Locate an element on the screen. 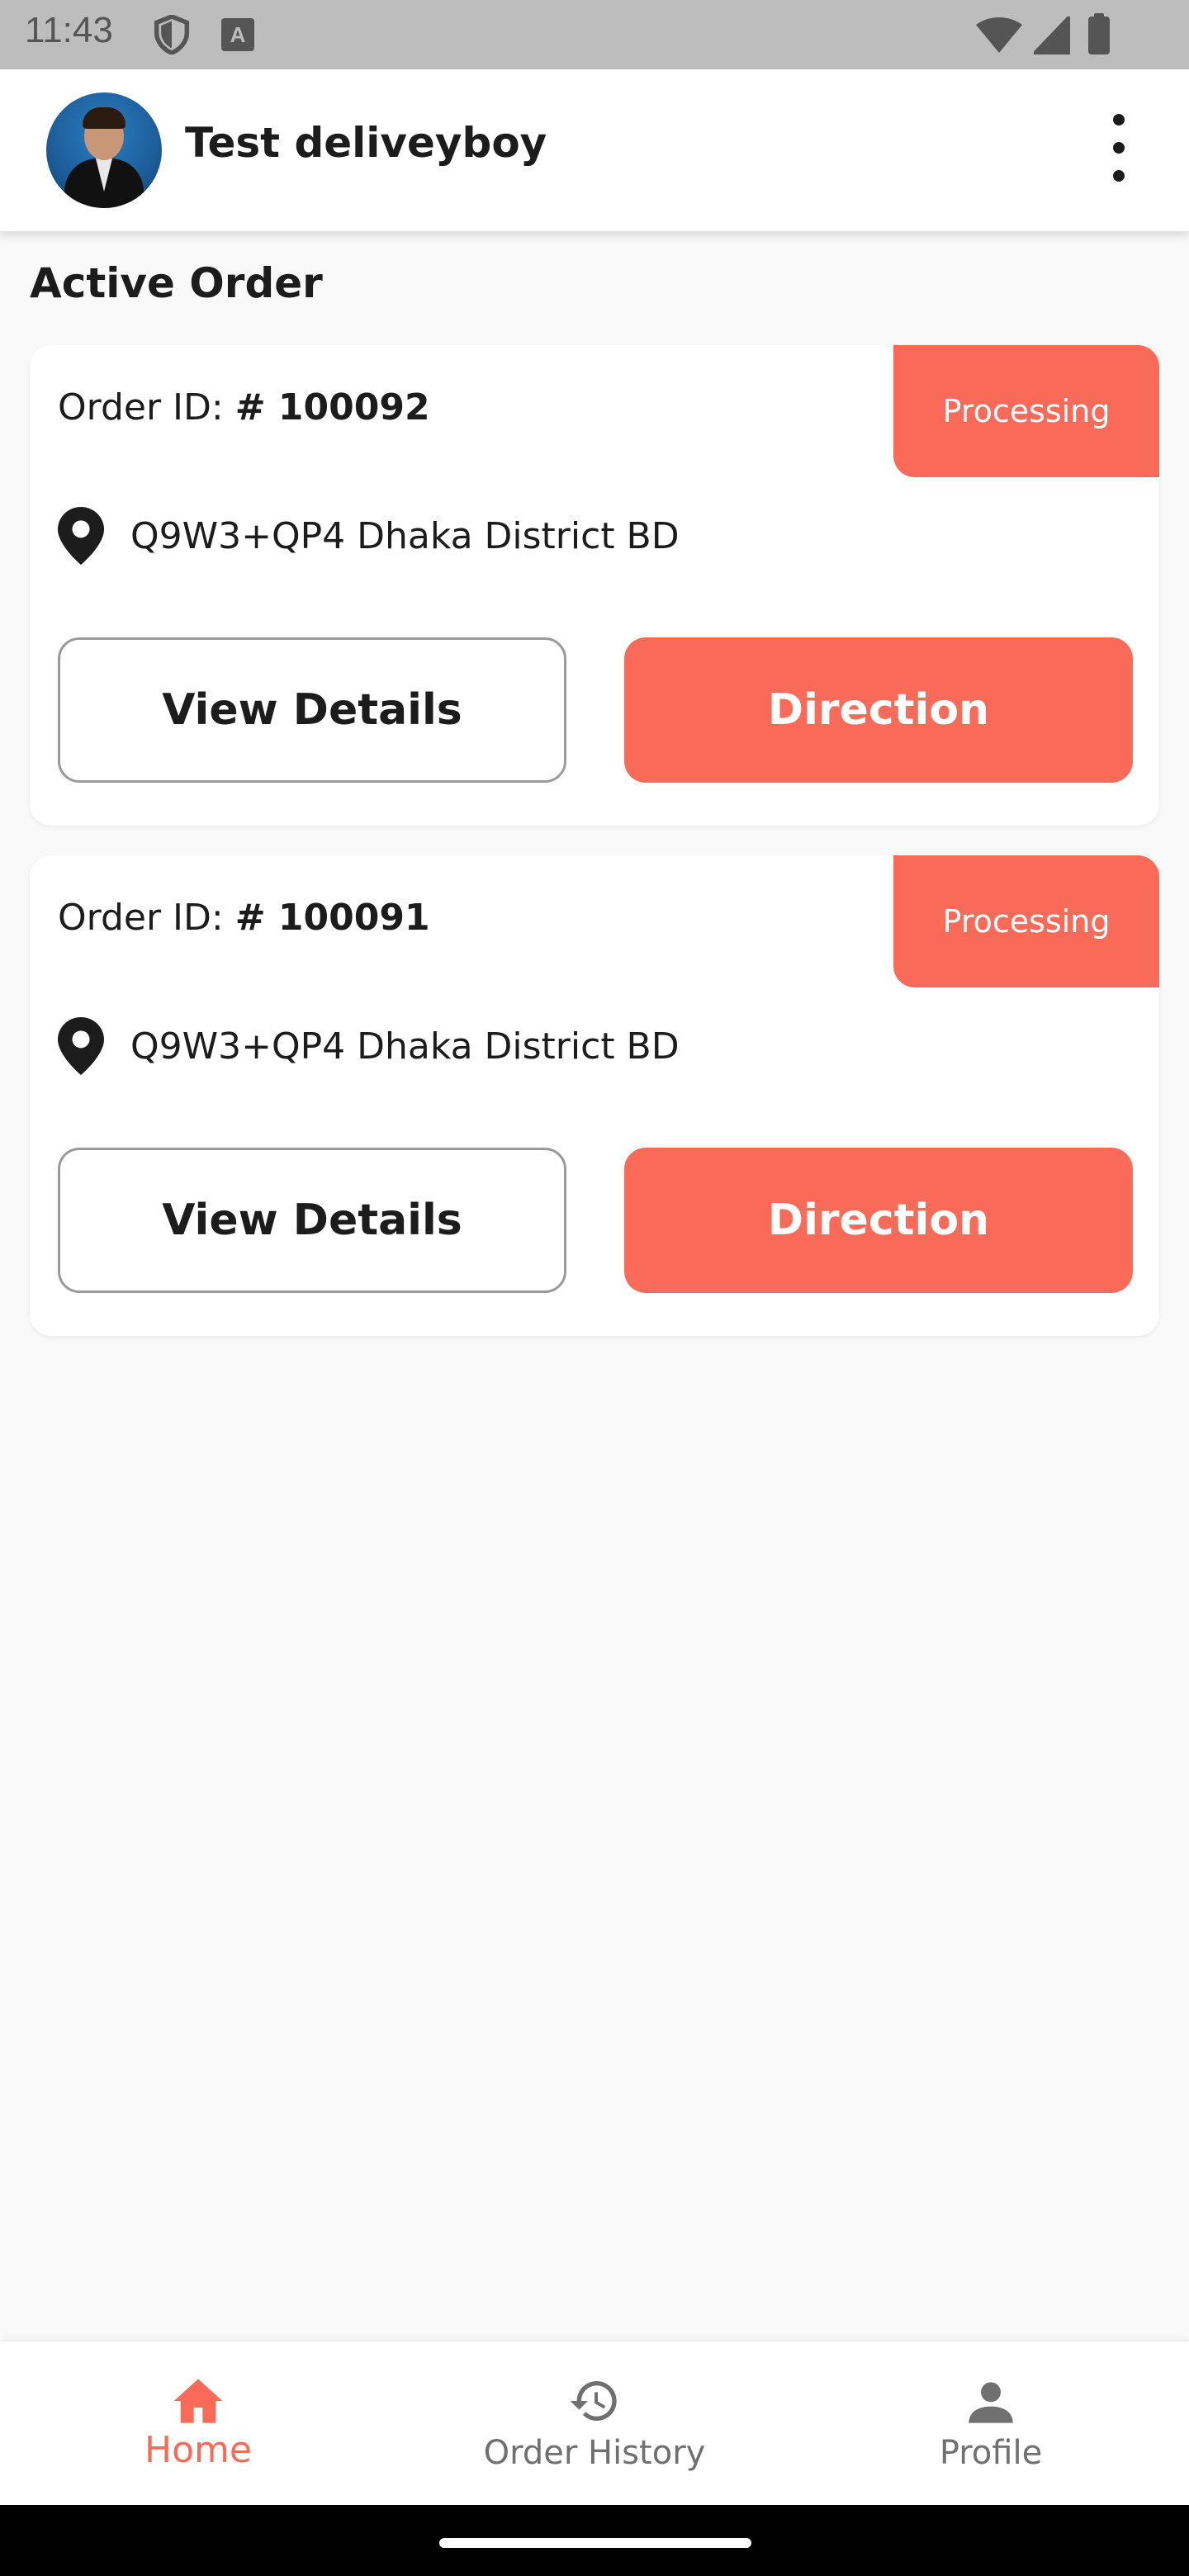 This screenshot has height=2576, width=1189. user-name: Test deliveyboy is located at coordinates (366, 143).